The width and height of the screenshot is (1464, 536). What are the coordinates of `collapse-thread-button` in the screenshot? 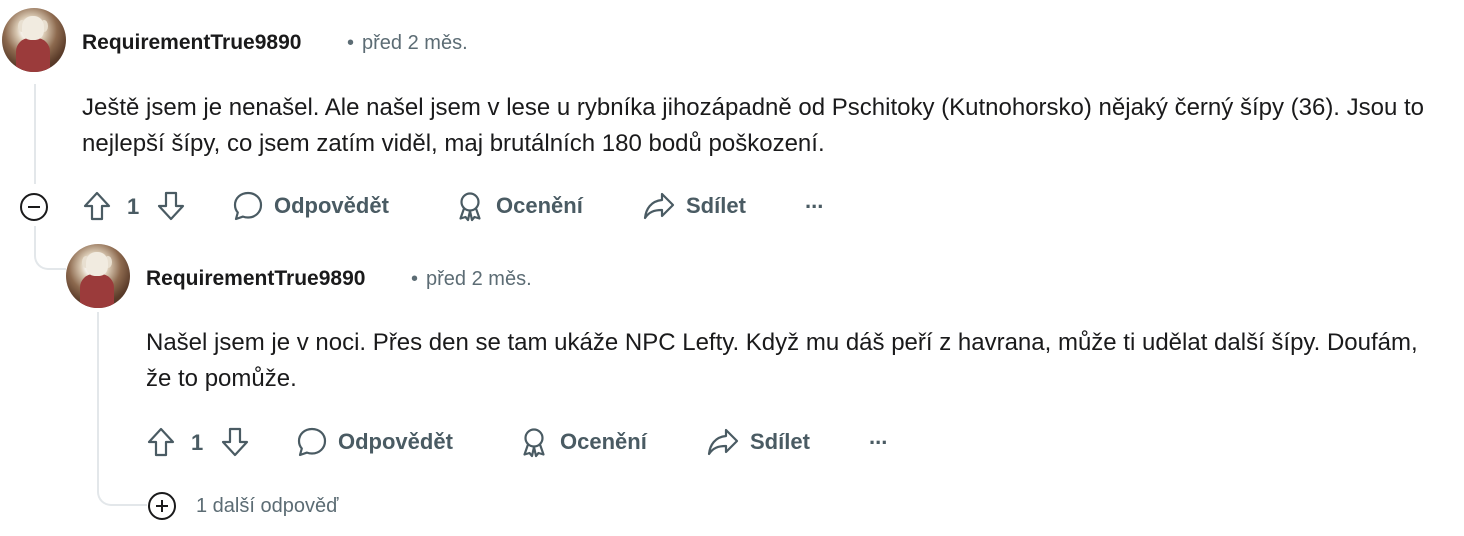 It's located at (34, 207).